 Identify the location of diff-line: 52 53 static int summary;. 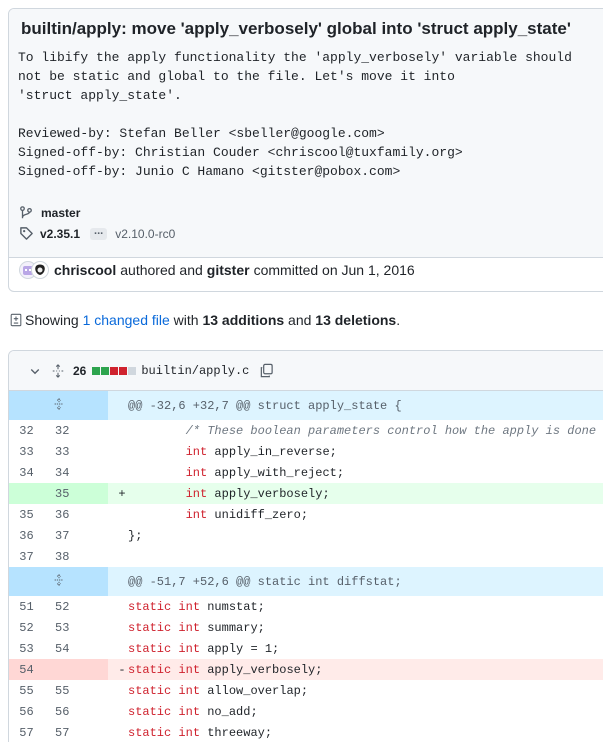
(306, 627).